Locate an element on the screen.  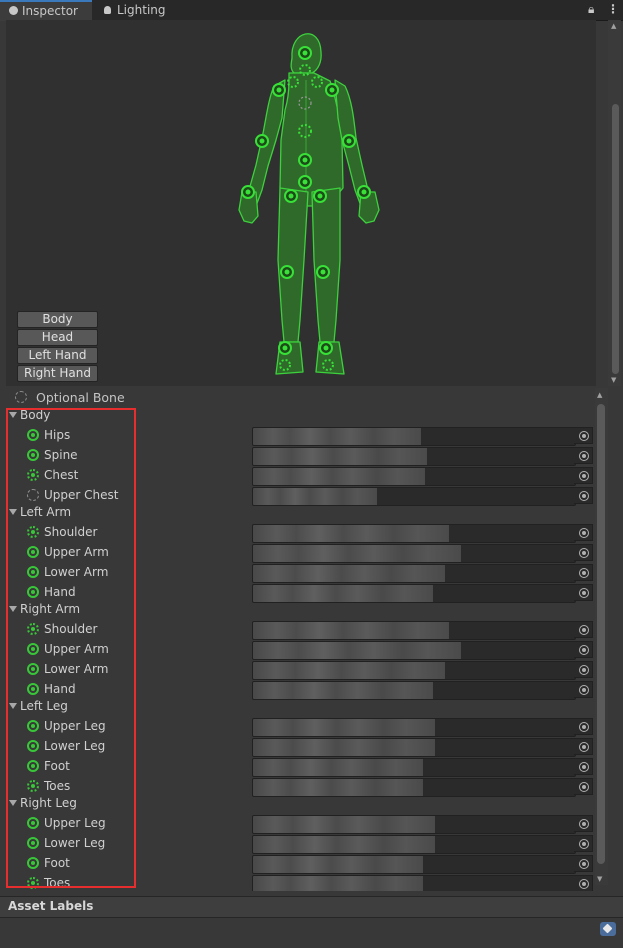
tab-lighting: Lighting is located at coordinates (135, 10).